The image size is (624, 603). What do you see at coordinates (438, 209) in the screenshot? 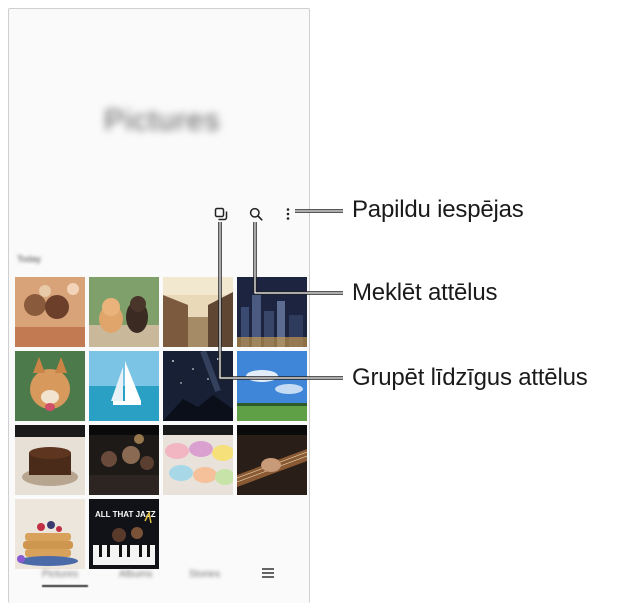
I see `callout-more-options: Papildu iespējas` at bounding box center [438, 209].